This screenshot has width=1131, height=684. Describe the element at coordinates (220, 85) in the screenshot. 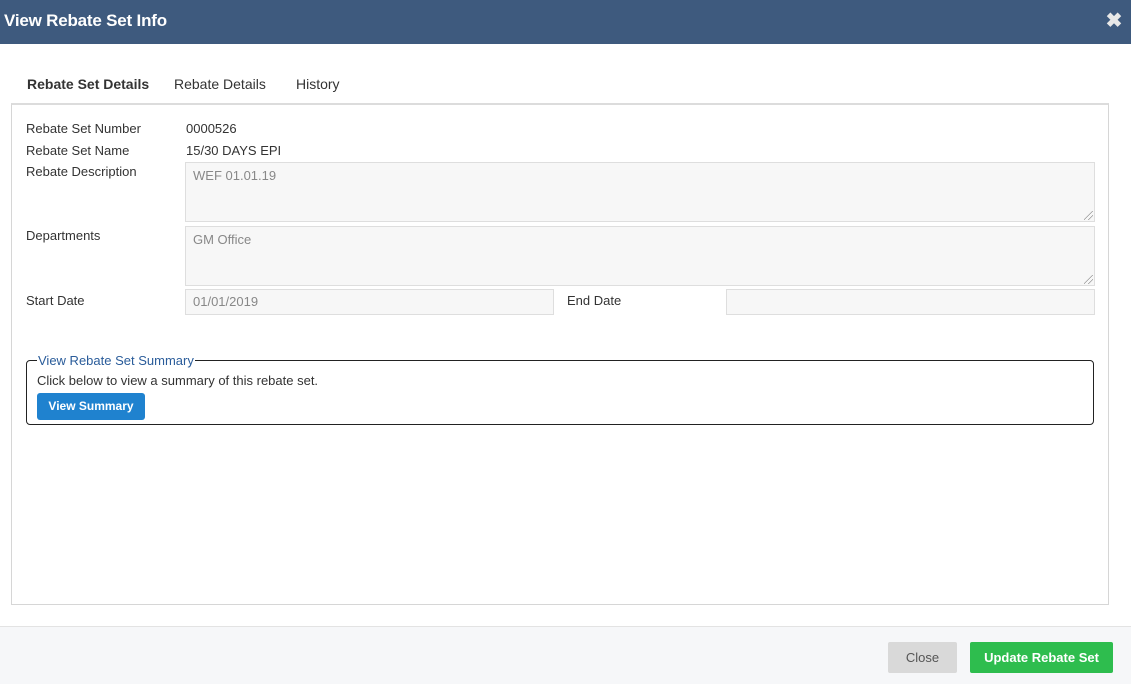

I see `tab-rebate-details: Rebate Details` at that location.